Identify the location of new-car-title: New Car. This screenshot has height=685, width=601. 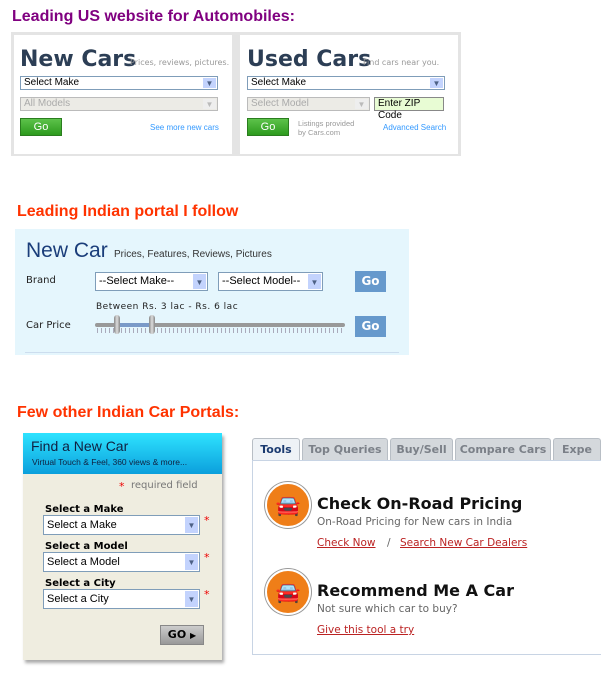
(67, 250).